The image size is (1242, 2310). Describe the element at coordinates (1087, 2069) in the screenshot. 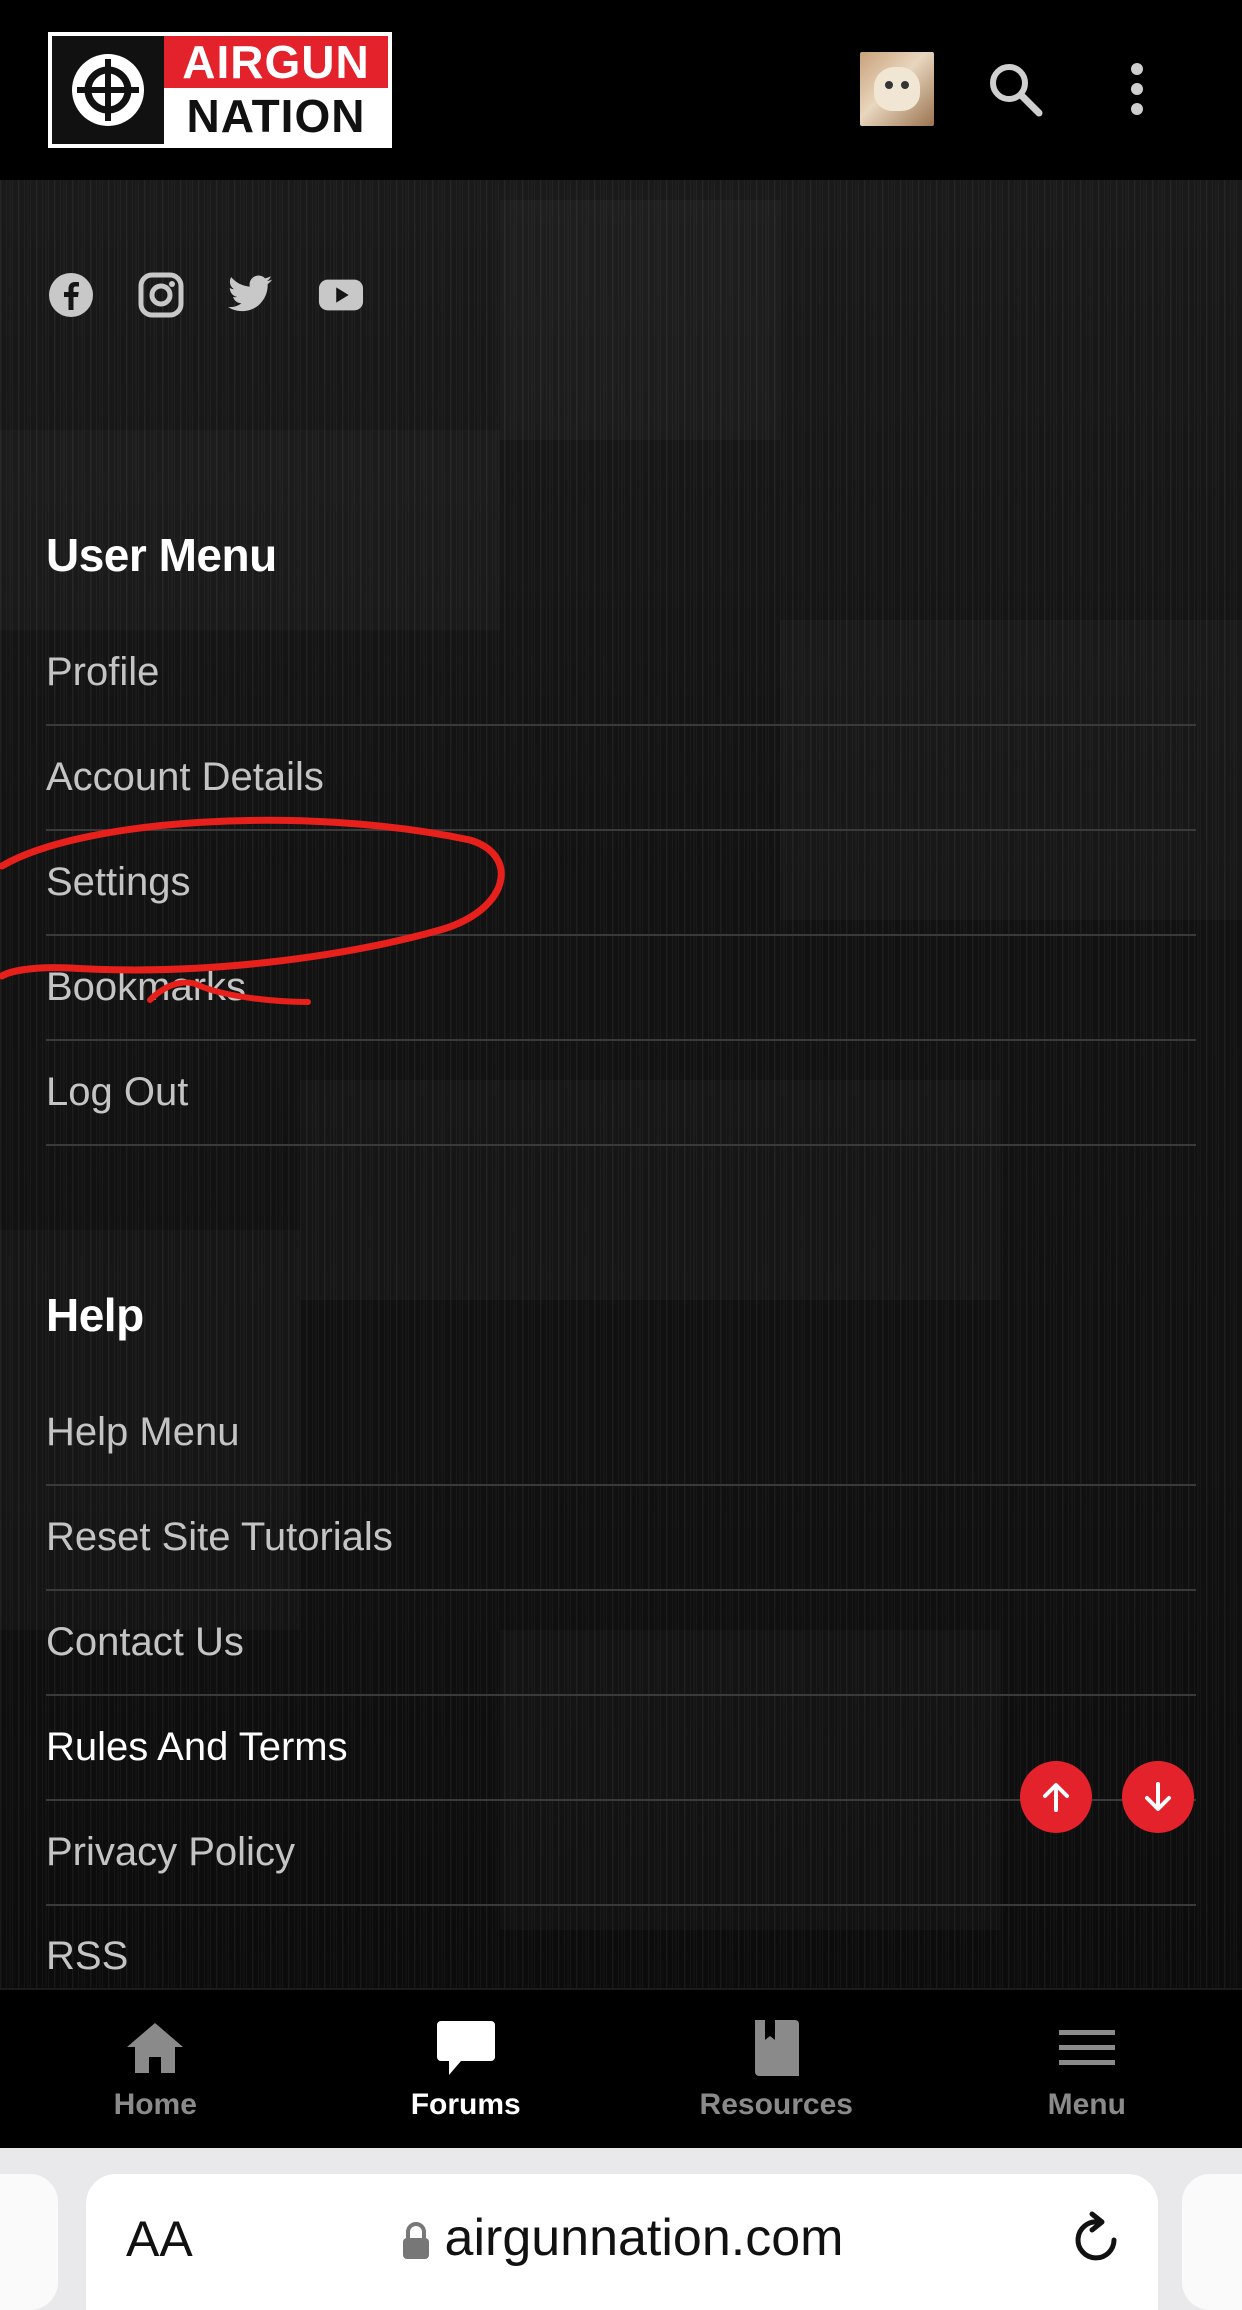

I see `nav-menu: Menu` at that location.